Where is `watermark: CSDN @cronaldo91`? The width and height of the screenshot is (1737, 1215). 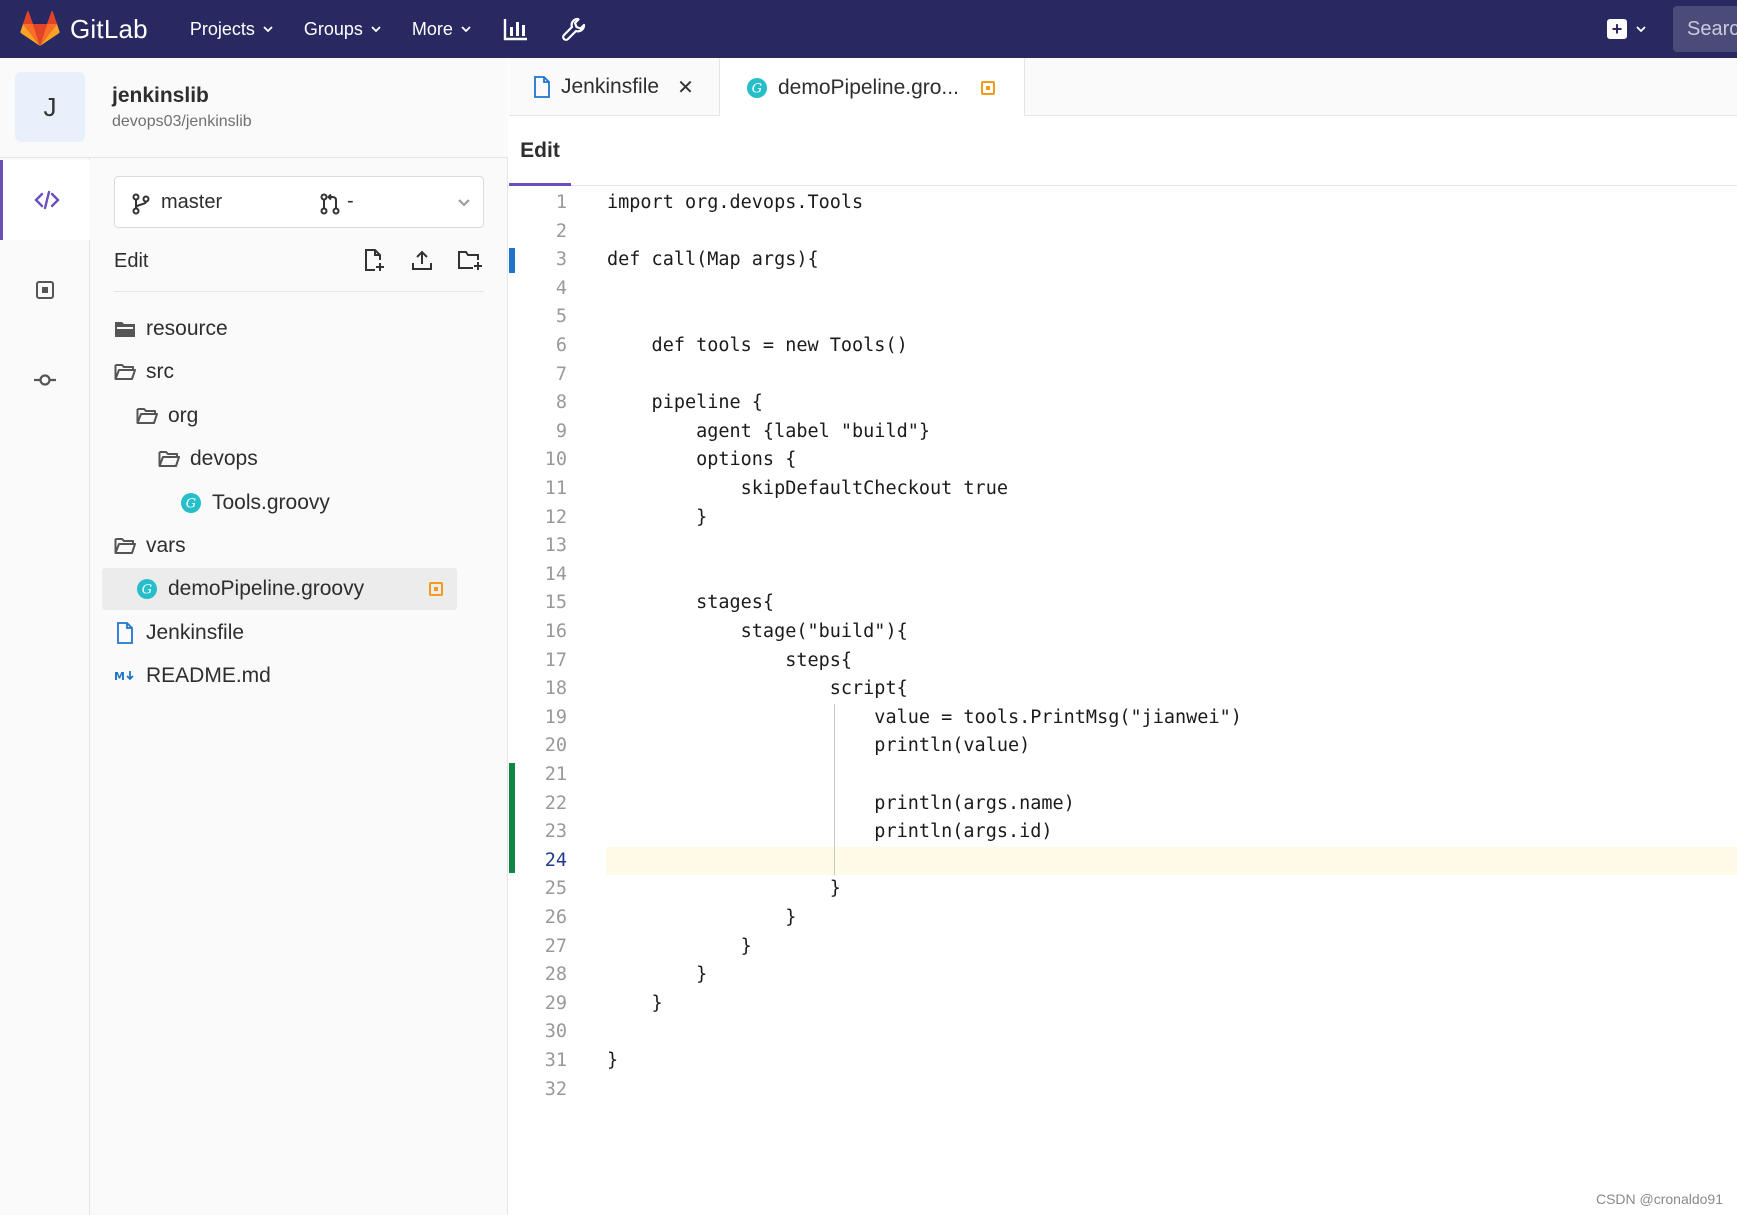 watermark: CSDN @cronaldo91 is located at coordinates (1659, 1199).